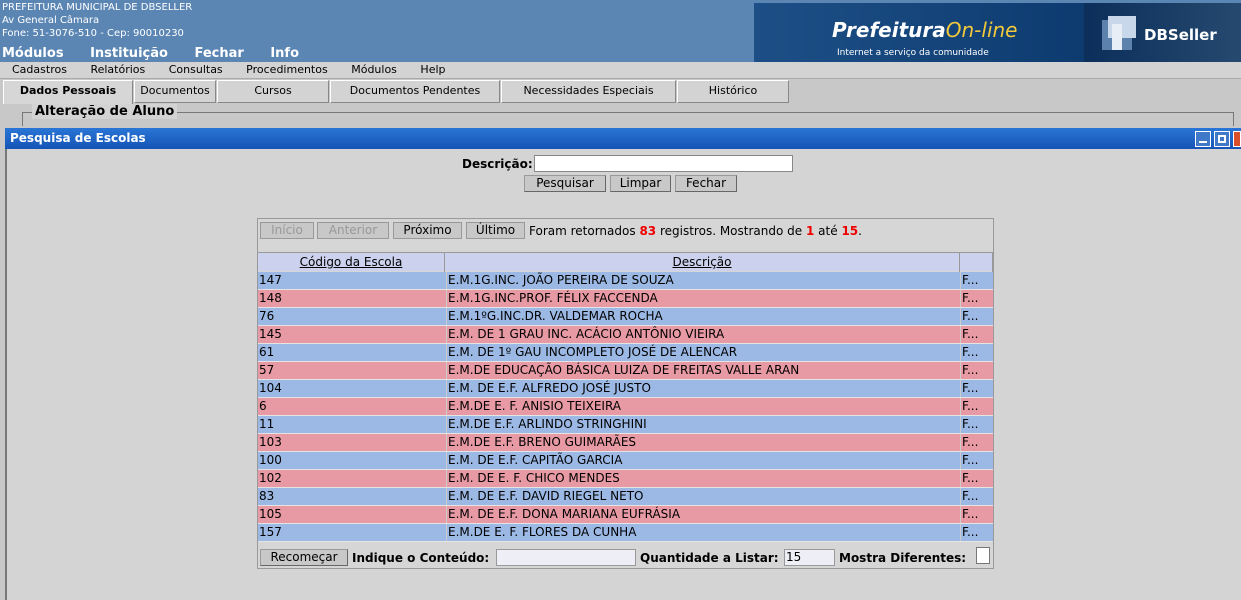  Describe the element at coordinates (117, 70) in the screenshot. I see `menu-relatorios: Relatórios` at that location.